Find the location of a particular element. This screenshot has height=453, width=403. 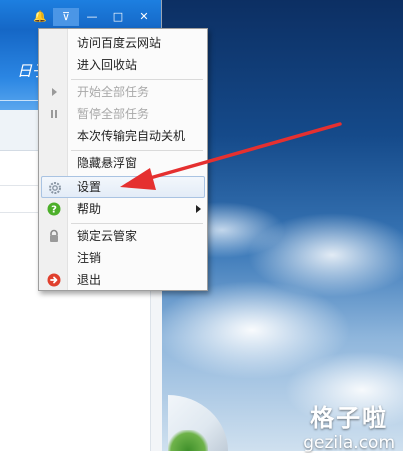

maximize-icon: □ is located at coordinates (118, 17).